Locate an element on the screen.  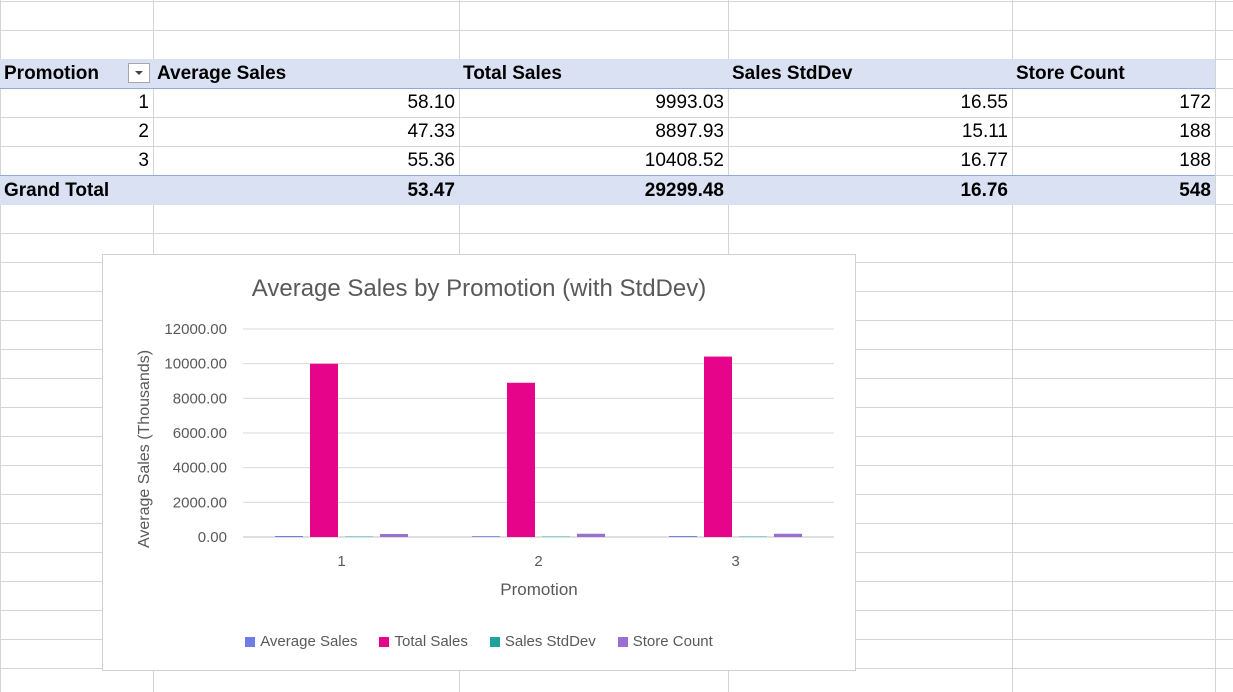
y-tick-label: 6000.00 is located at coordinates (200, 433).